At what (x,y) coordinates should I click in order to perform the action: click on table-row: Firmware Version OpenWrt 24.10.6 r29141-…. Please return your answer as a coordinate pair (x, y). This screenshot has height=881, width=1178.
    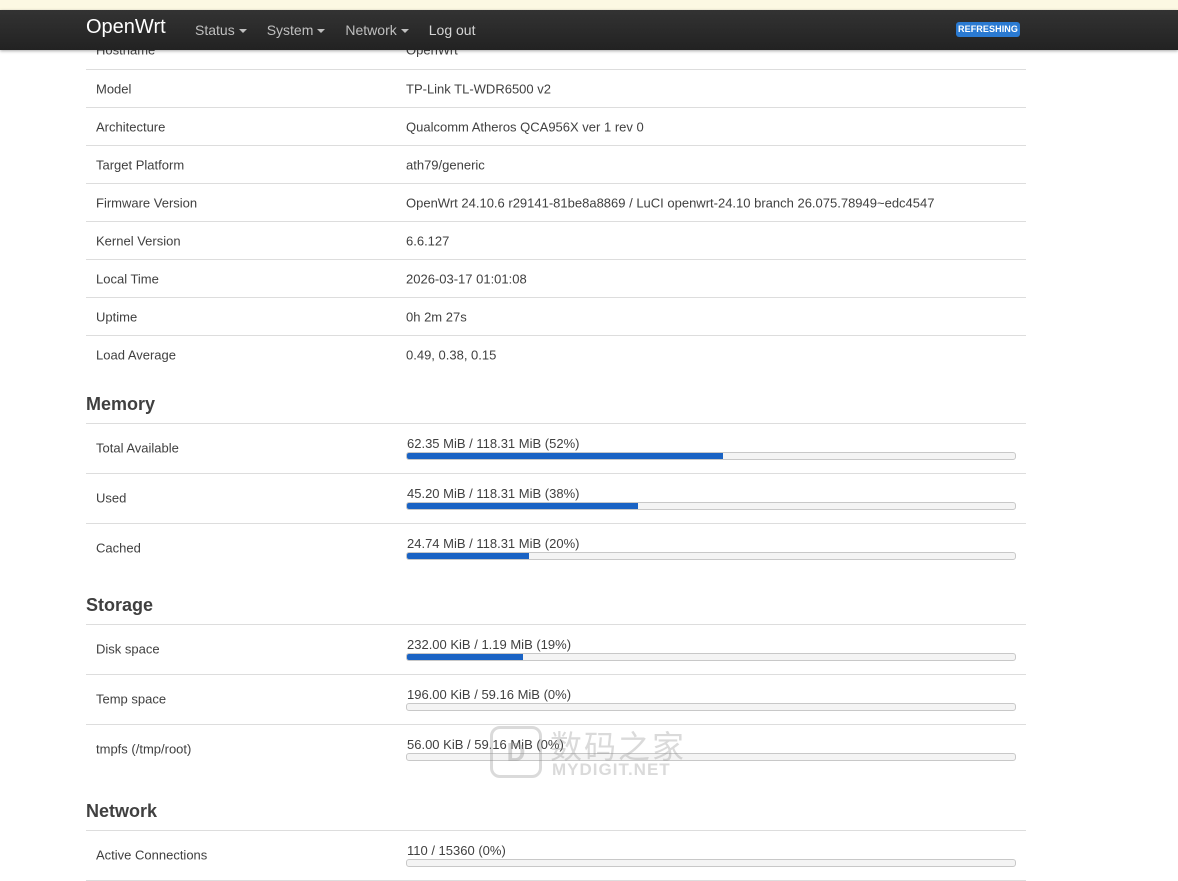
    Looking at the image, I should click on (556, 203).